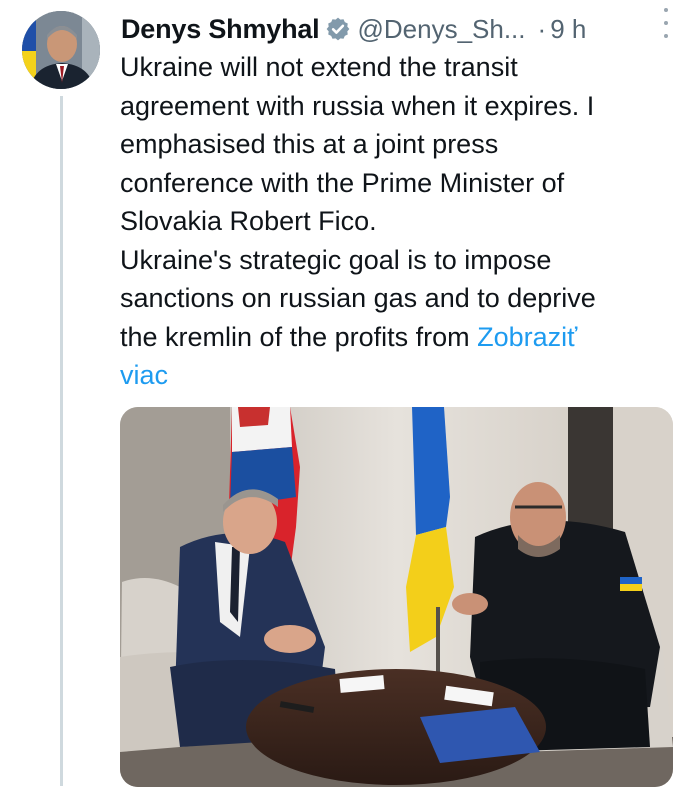 This screenshot has height=787, width=696. Describe the element at coordinates (61, 441) in the screenshot. I see `thread-connector-line` at that location.